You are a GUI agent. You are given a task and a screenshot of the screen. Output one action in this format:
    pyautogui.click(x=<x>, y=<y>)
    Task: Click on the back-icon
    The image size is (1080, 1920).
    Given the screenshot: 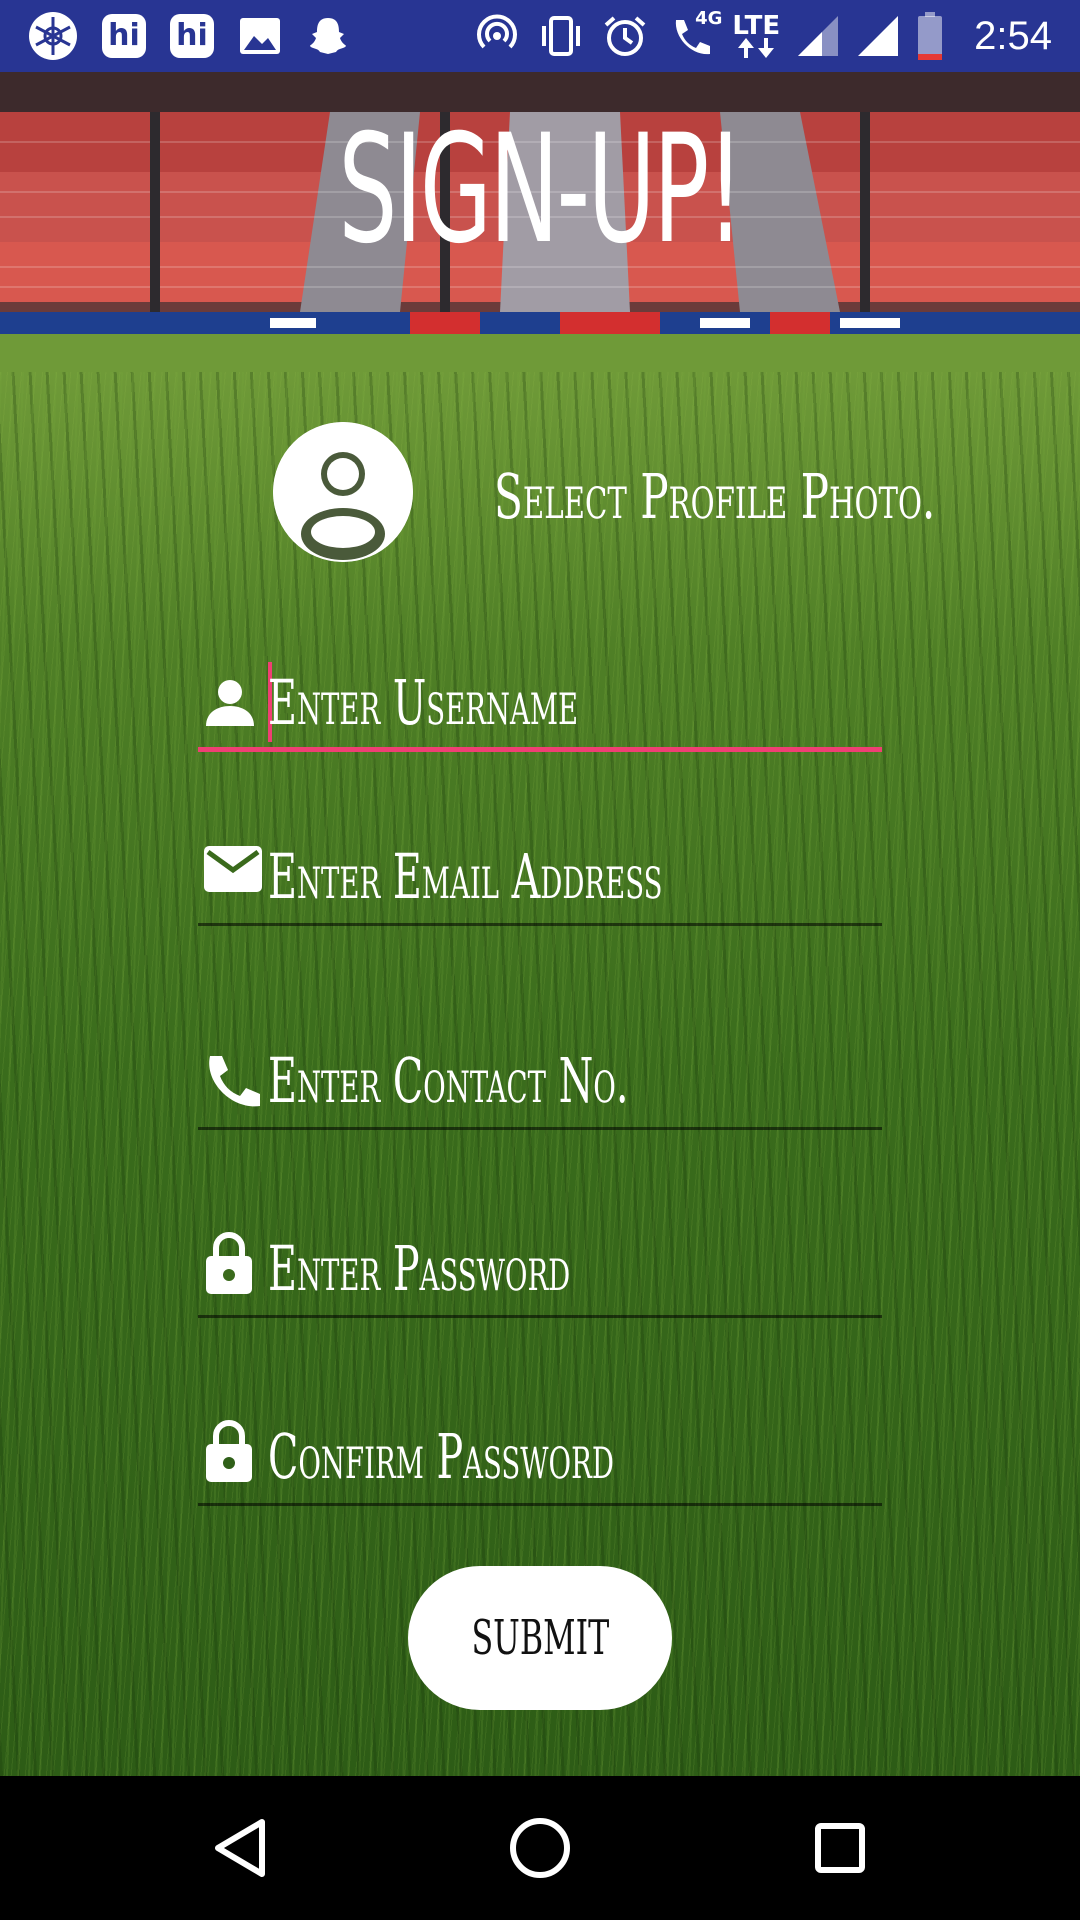 What is the action you would take?
    pyautogui.click(x=240, y=1848)
    